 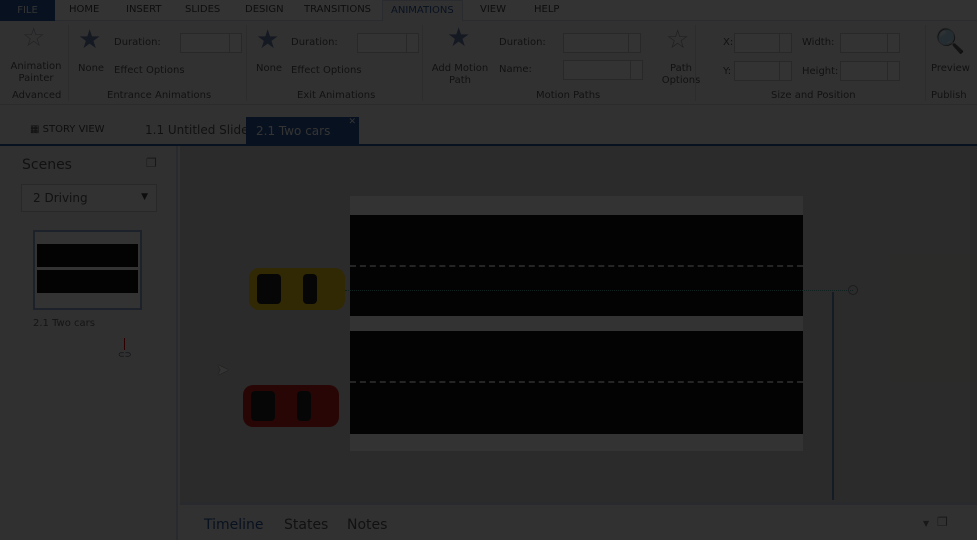 I want to click on height-input, so click(x=870, y=71).